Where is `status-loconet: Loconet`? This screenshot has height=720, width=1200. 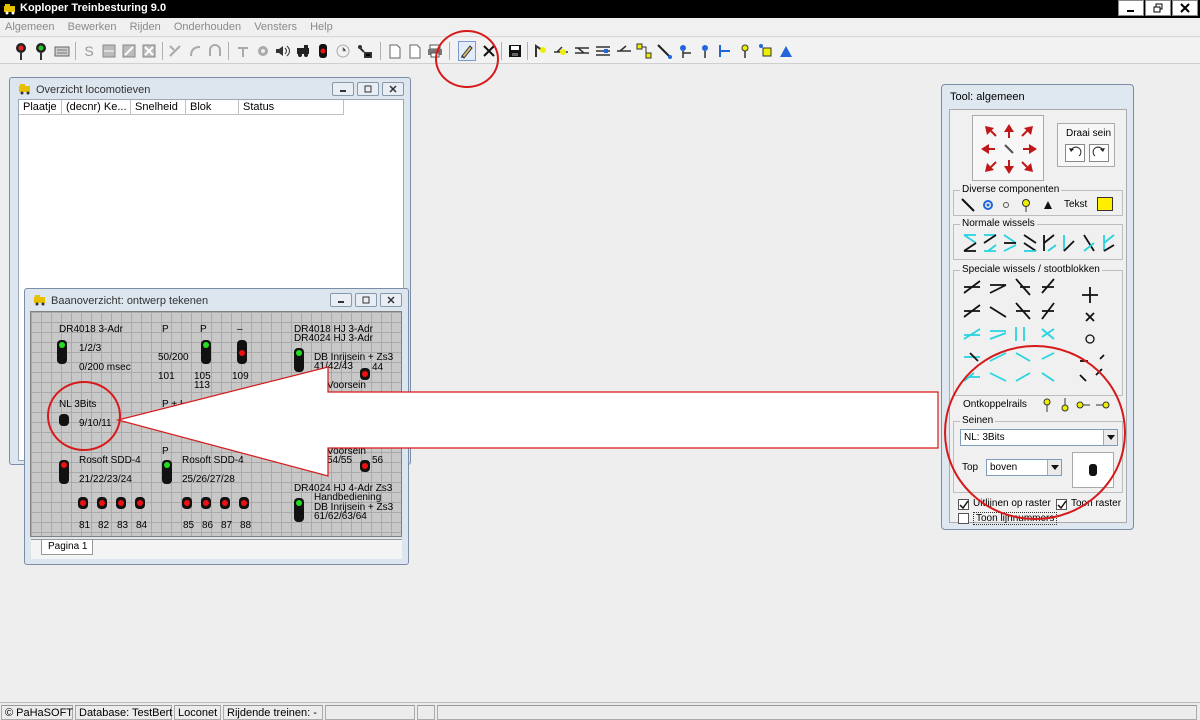
status-loconet: Loconet is located at coordinates (197, 712).